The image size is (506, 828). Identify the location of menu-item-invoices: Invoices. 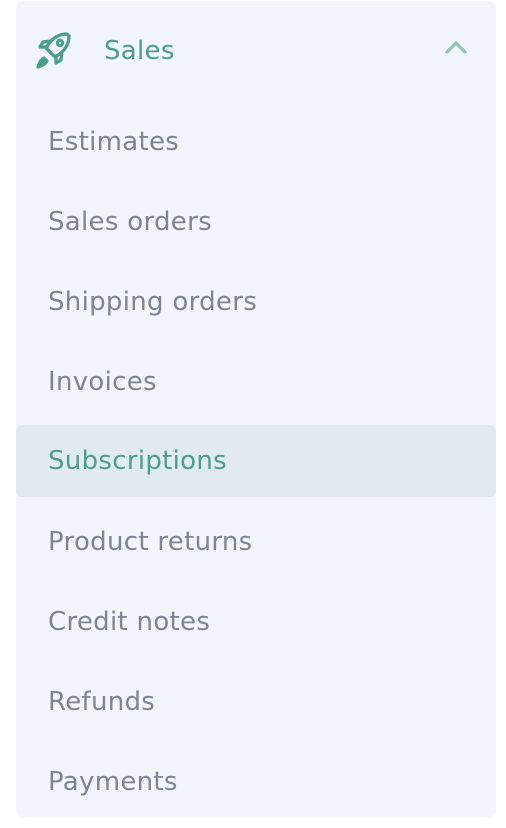
(256, 382).